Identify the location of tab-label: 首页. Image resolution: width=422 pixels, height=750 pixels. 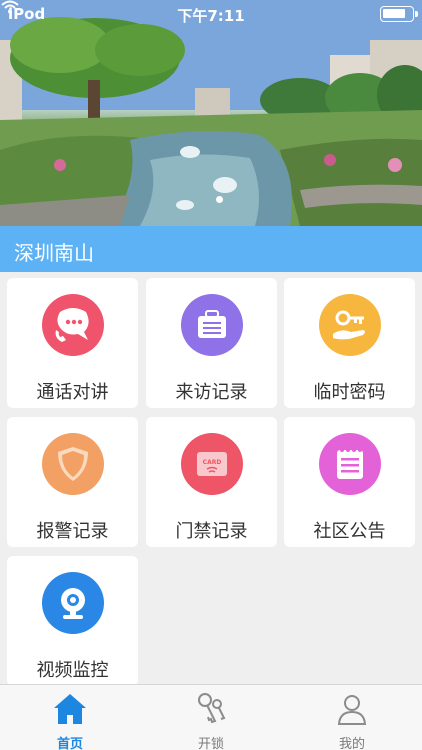
(69, 743).